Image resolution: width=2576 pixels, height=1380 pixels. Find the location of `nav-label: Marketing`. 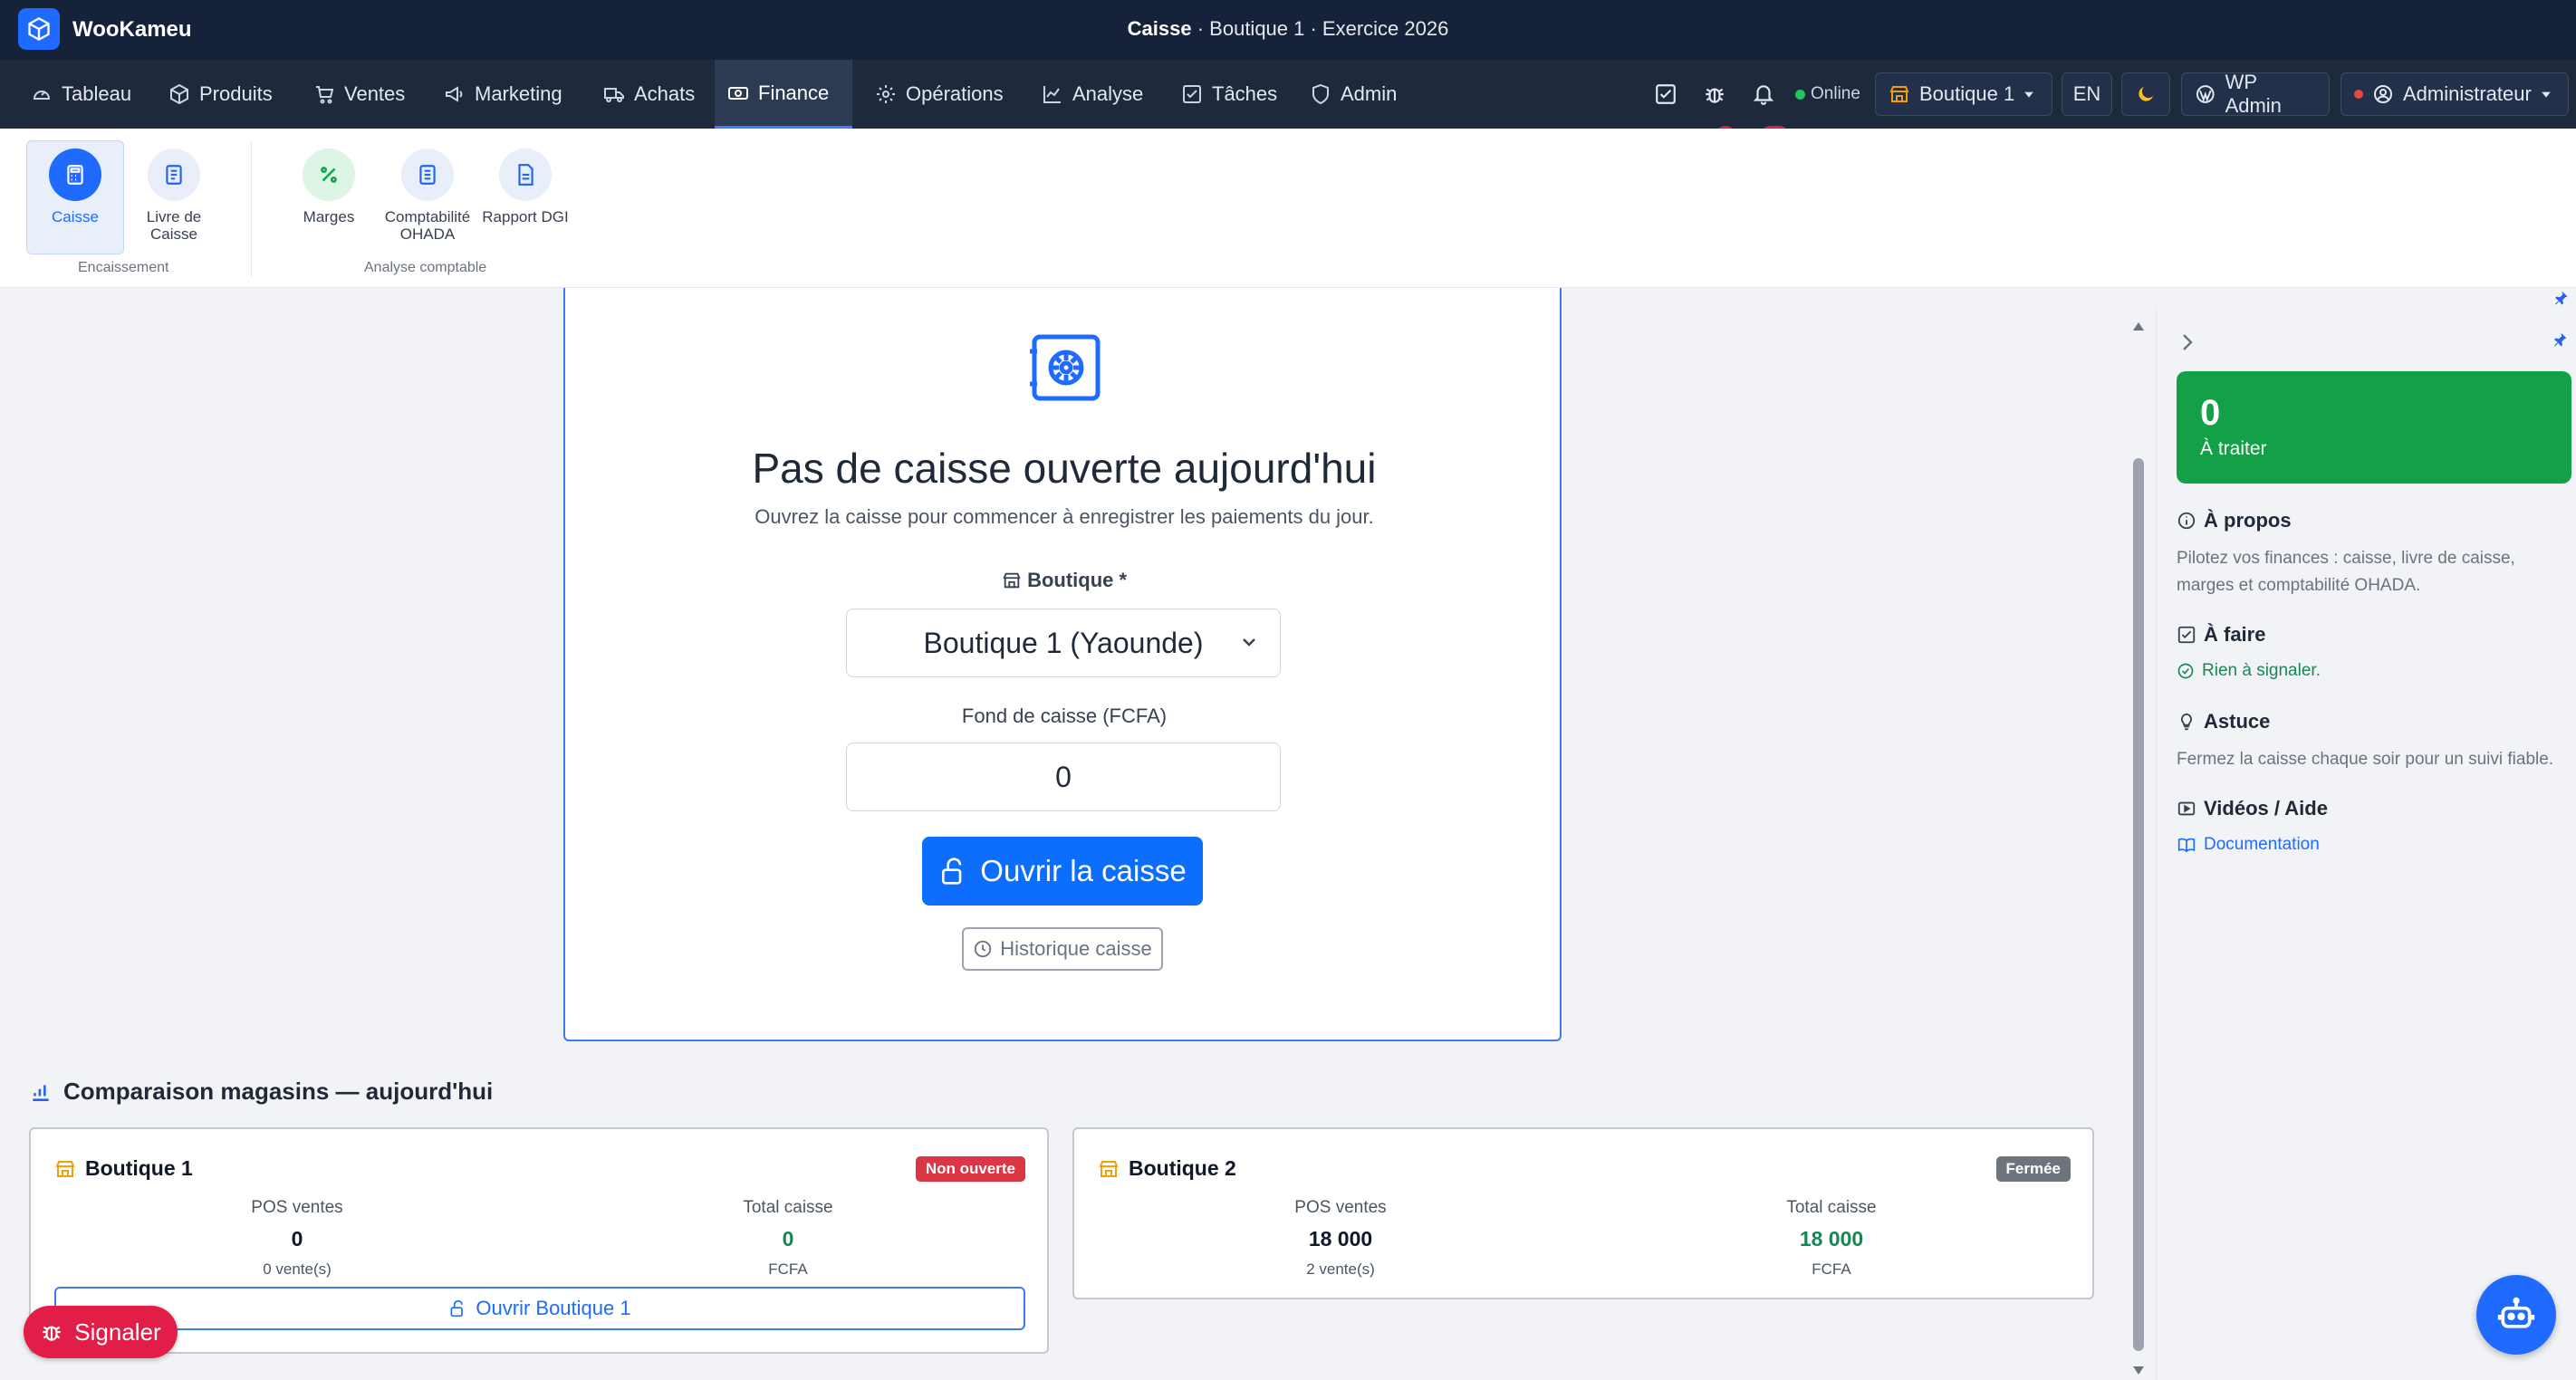

nav-label: Marketing is located at coordinates (518, 93).